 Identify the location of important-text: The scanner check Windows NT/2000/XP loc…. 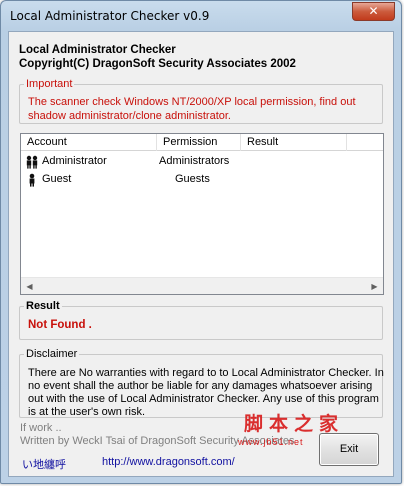
(192, 109).